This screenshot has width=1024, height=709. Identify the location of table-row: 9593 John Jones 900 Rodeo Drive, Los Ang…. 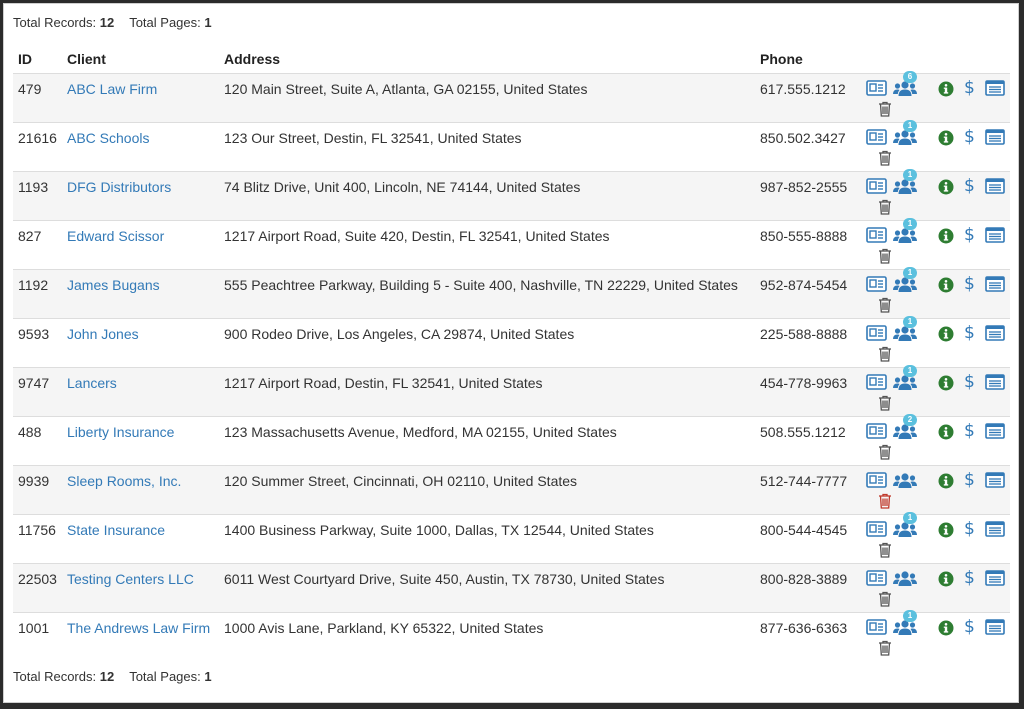
(511, 342).